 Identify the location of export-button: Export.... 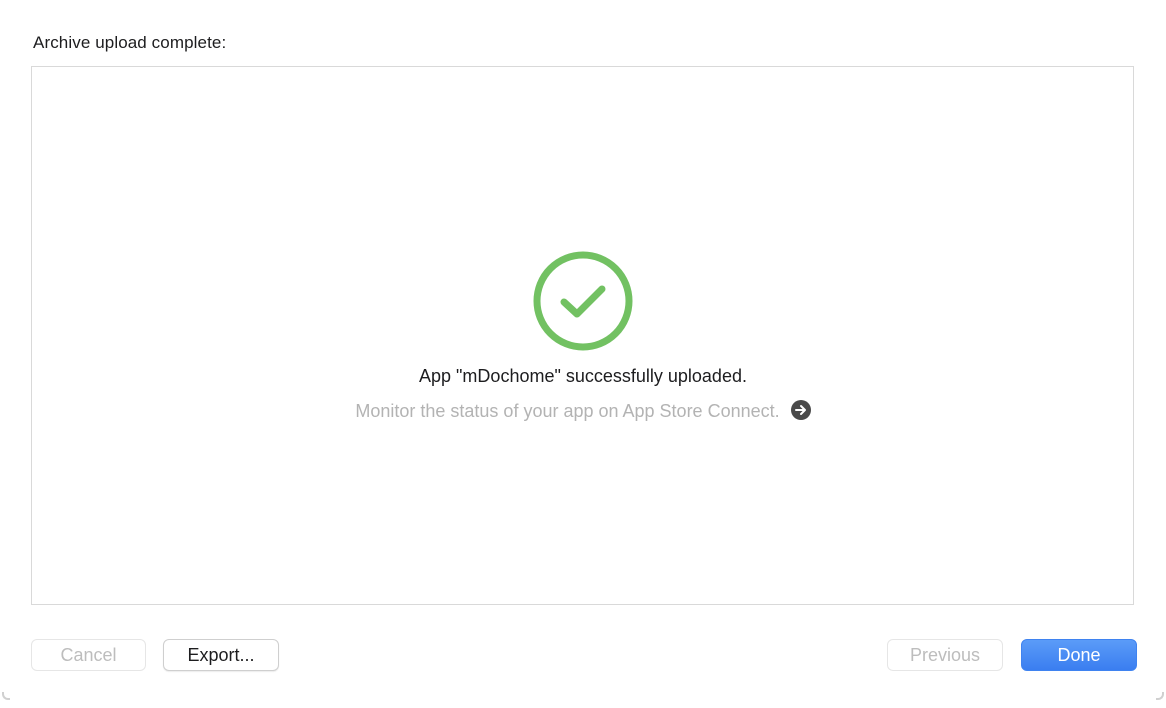
(221, 655).